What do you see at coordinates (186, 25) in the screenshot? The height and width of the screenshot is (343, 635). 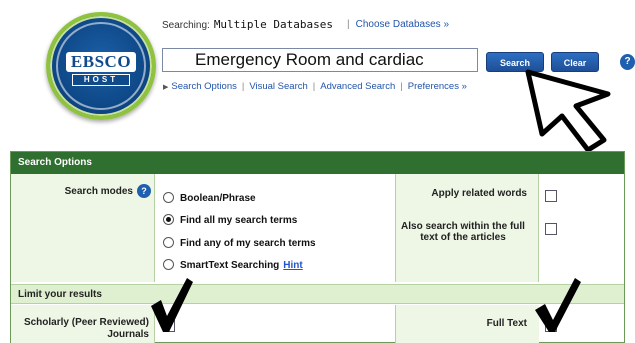 I see `searching-label: Searching:` at bounding box center [186, 25].